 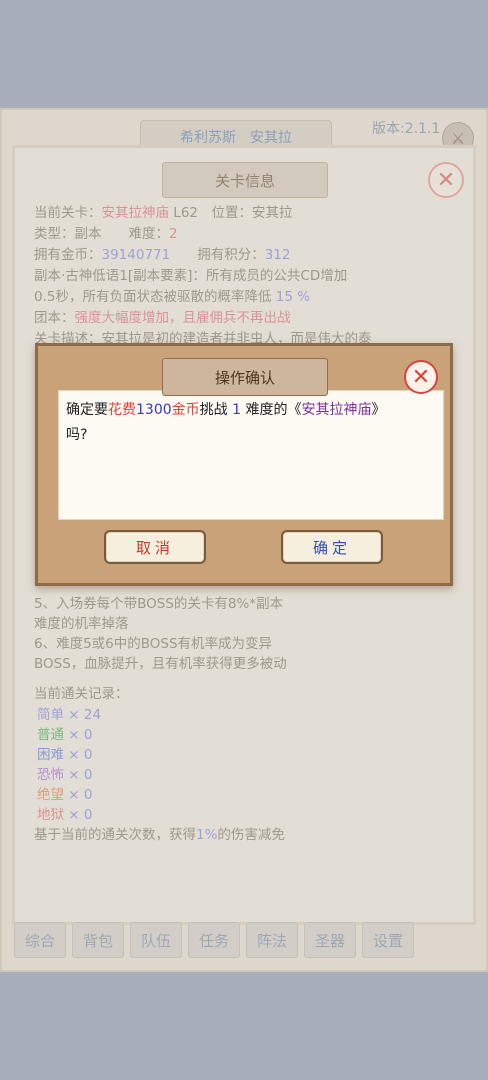 What do you see at coordinates (153, 644) in the screenshot?
I see `desc-line-3: 6、难度5或6中的BOSS有机率成为变异` at bounding box center [153, 644].